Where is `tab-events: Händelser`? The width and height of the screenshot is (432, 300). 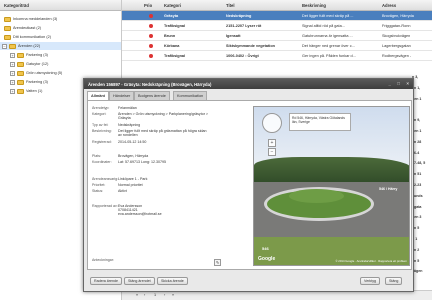
tab-events: Händelser is located at coordinates (122, 95).